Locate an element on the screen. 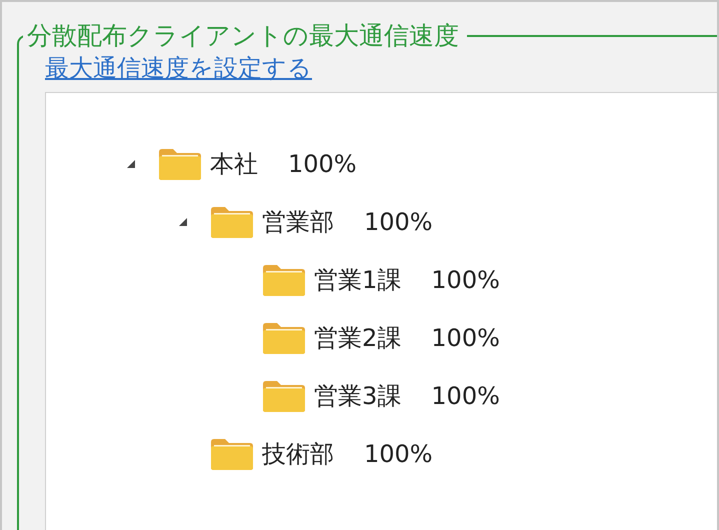 The width and height of the screenshot is (719, 530). tree-item-label: 本社 is located at coordinates (234, 164).